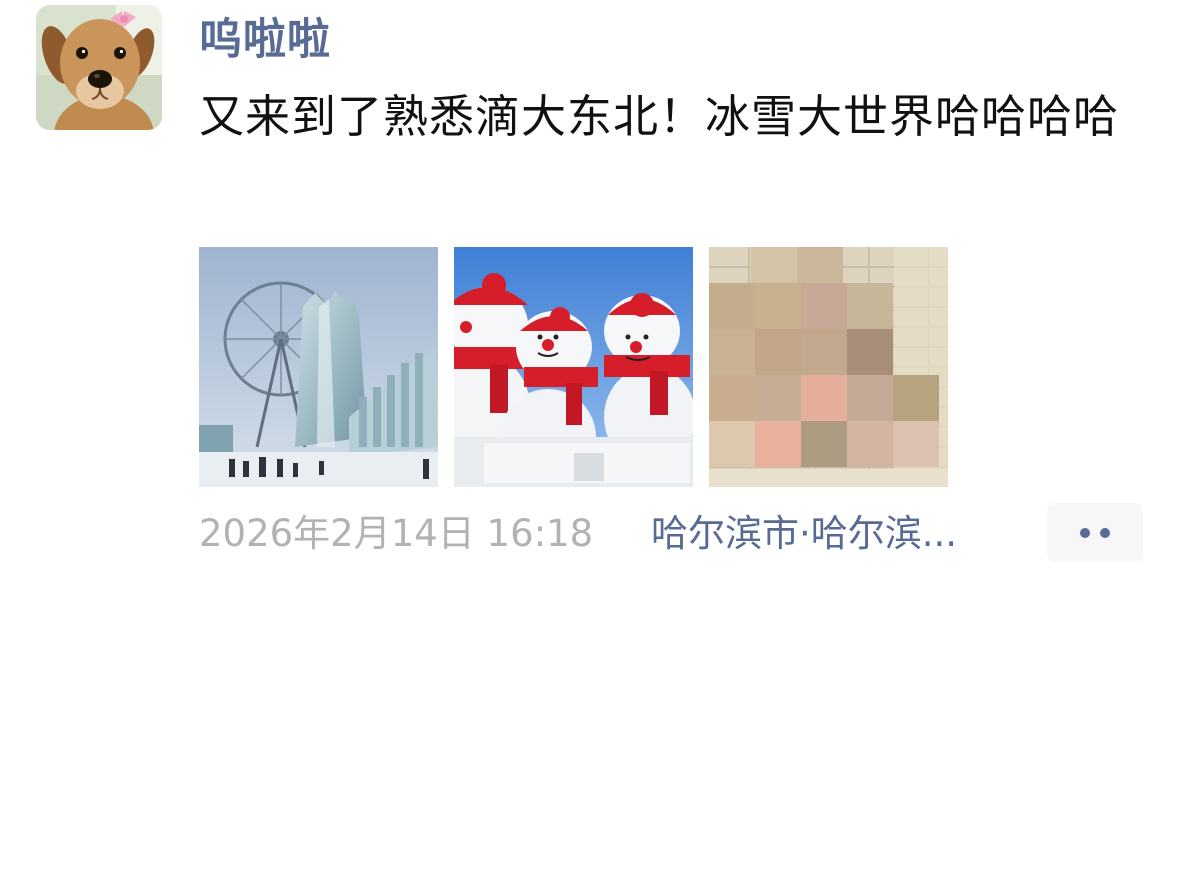 The width and height of the screenshot is (1179, 882). I want to click on photo-ice-sculpture, so click(318, 367).